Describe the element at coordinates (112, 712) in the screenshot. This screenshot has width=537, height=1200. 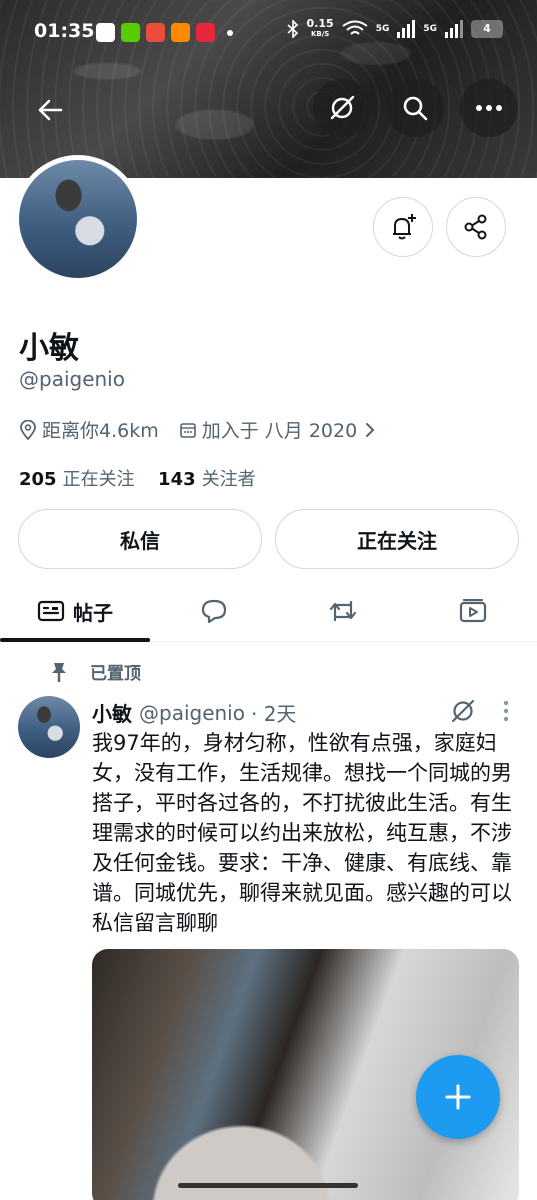
I see `post-author-name: 小敏` at that location.